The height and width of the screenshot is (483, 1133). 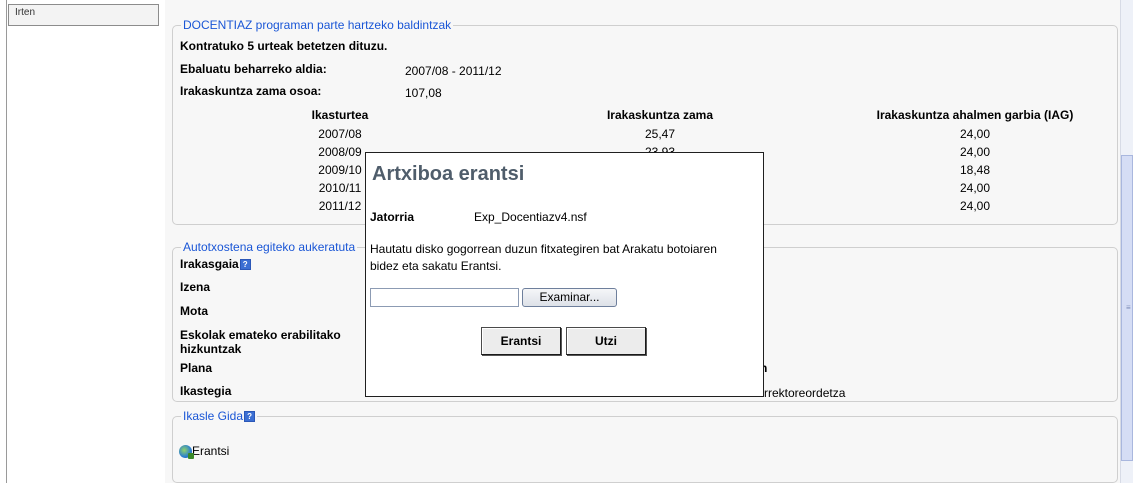 I want to click on globe-attach-icon, so click(x=186, y=452).